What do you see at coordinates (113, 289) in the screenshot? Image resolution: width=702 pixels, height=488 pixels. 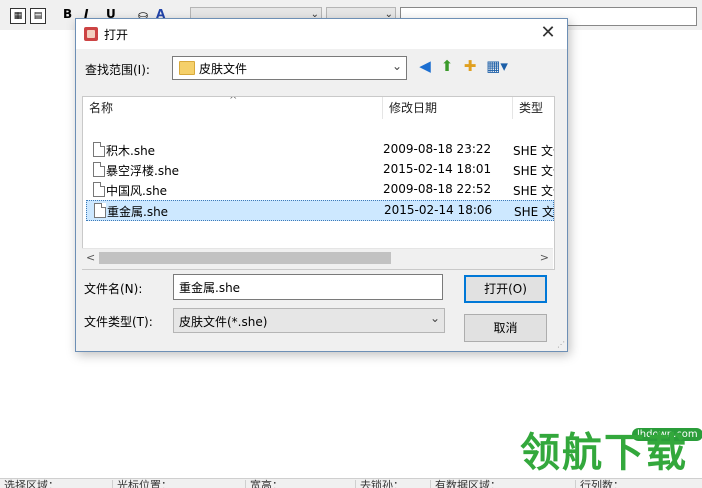 I see `filename-label: 文件名(N):` at bounding box center [113, 289].